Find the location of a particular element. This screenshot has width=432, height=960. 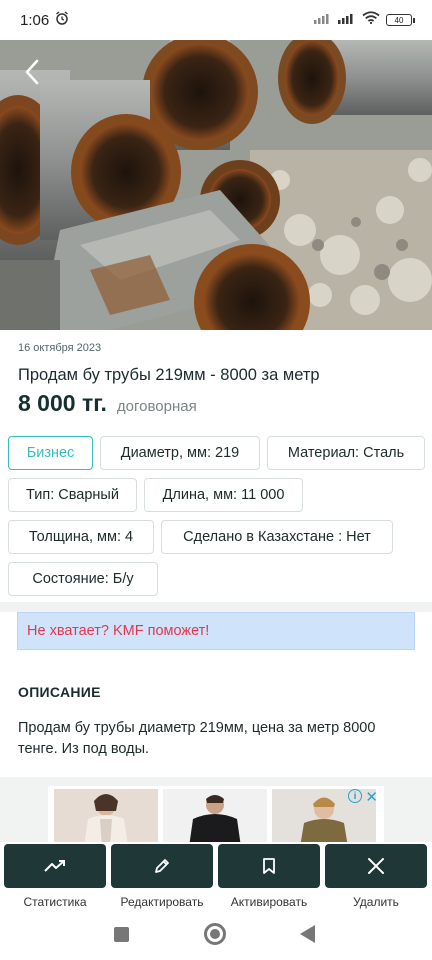

edit-action: Редактировать is located at coordinates (162, 877).